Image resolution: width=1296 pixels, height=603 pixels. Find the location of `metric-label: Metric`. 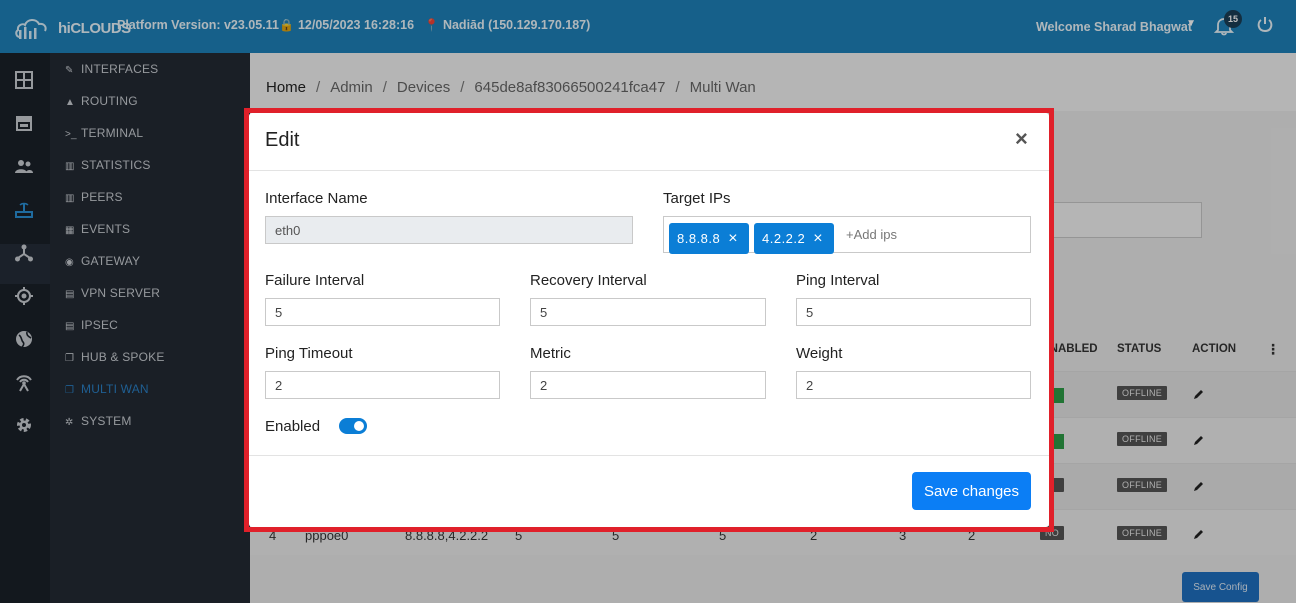

metric-label: Metric is located at coordinates (550, 353).